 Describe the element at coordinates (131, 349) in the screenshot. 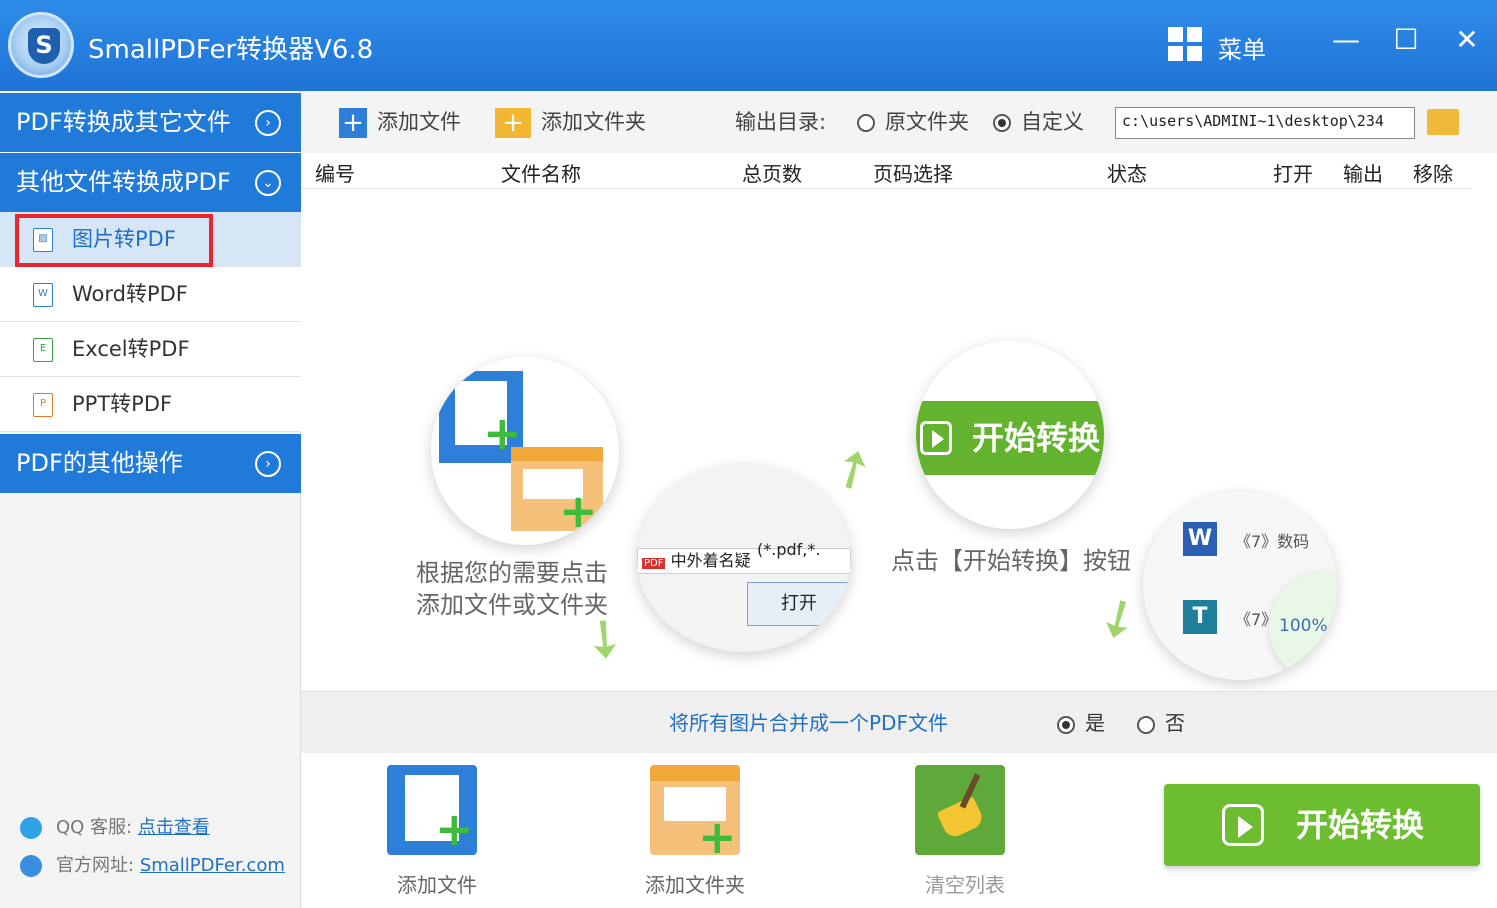

I see `sidebar-item-label: Excel转PDF` at that location.